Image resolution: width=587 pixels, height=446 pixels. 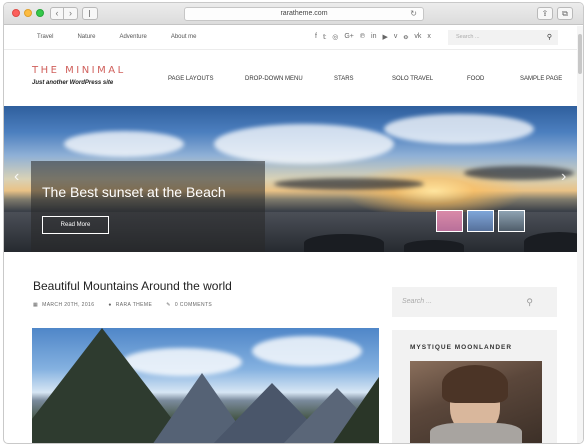 What do you see at coordinates (413, 14) in the screenshot?
I see `reload-icon: ↻` at bounding box center [413, 14].